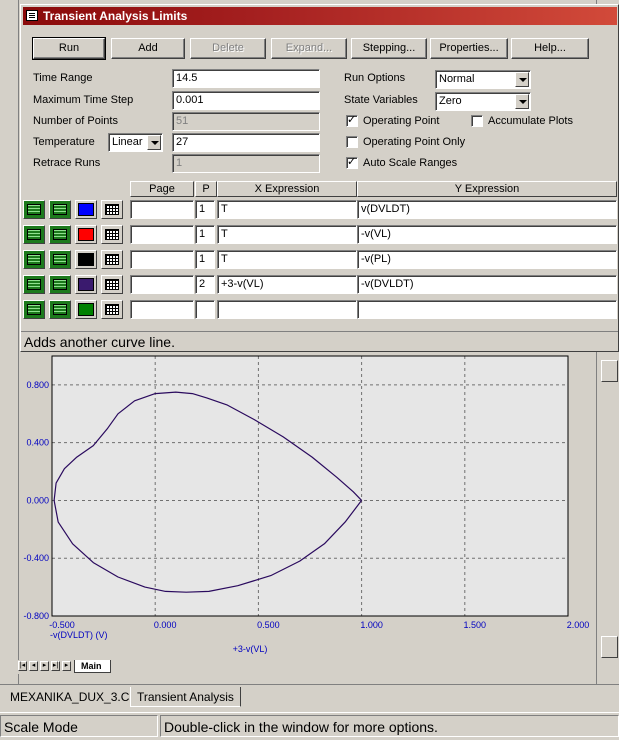 This screenshot has height=740, width=619. I want to click on grid-header-y-expression: Y Expression, so click(487, 189).